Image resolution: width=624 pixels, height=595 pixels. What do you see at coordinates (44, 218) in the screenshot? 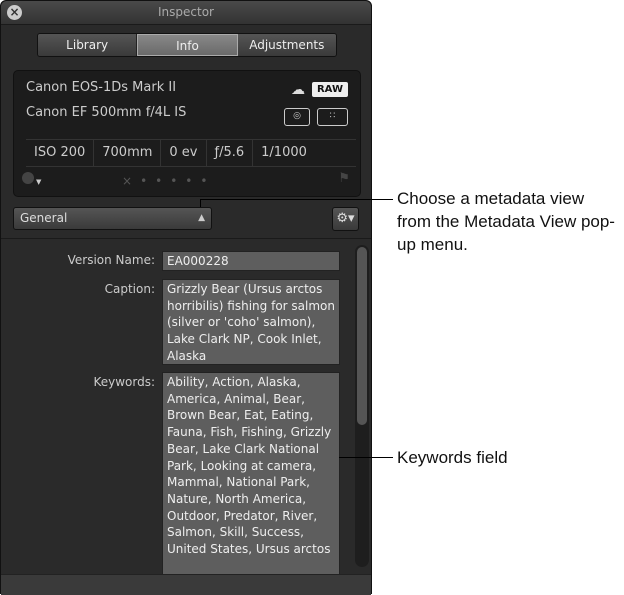
I see `metadata-view-selected: General` at bounding box center [44, 218].